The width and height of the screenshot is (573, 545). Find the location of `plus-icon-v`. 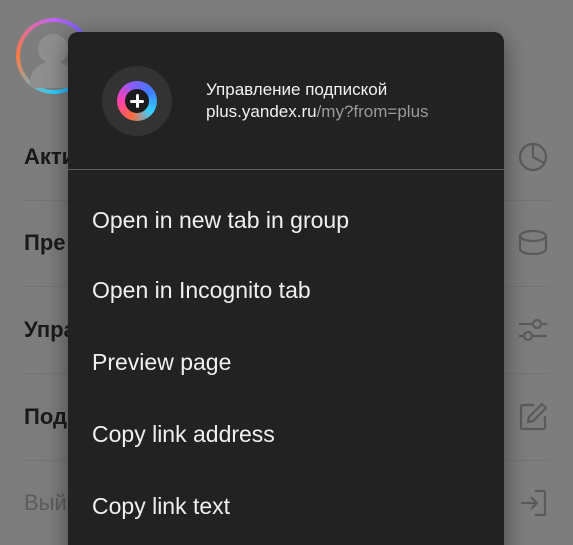

plus-icon-v is located at coordinates (137, 101).